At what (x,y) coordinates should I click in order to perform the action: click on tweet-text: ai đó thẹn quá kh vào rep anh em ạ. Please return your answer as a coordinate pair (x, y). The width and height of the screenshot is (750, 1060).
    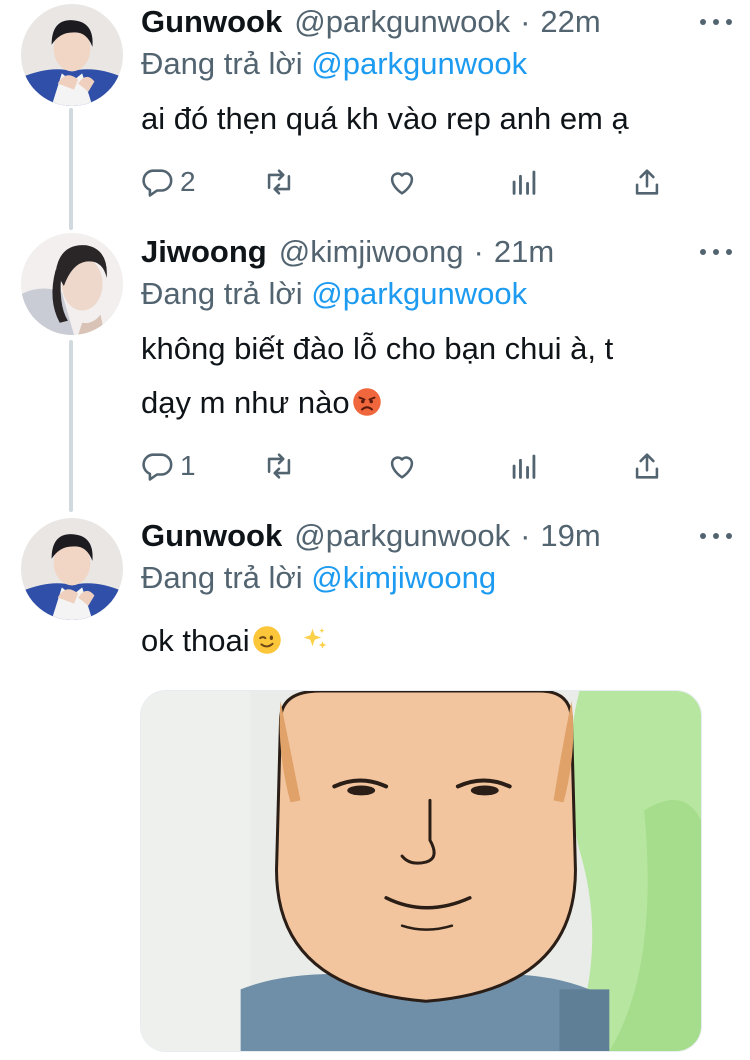
    Looking at the image, I should click on (430, 119).